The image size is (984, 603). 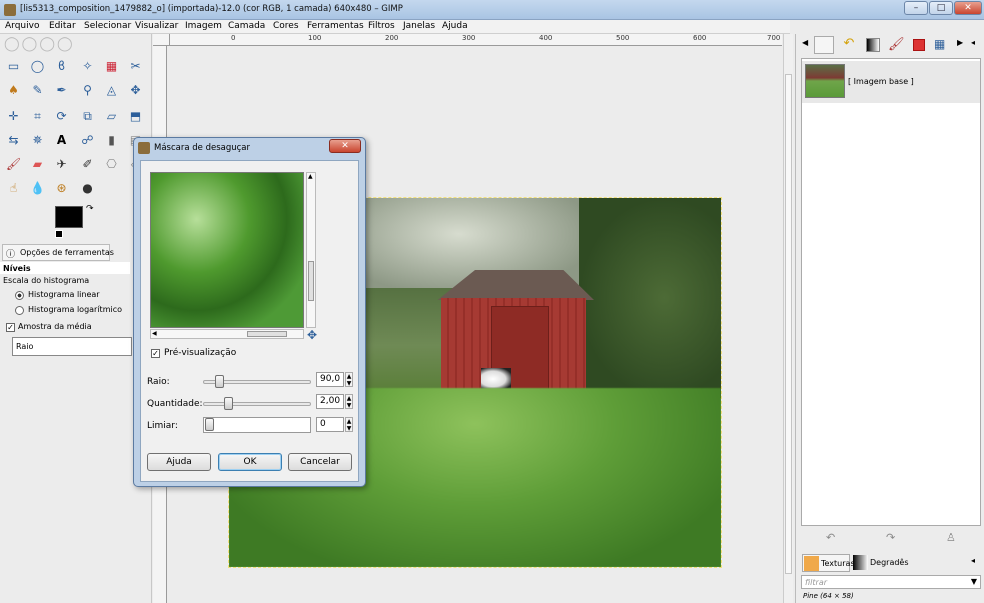 What do you see at coordinates (58, 252) in the screenshot?
I see `tool-options-tab: ⓘ Opções de ferramentas` at bounding box center [58, 252].